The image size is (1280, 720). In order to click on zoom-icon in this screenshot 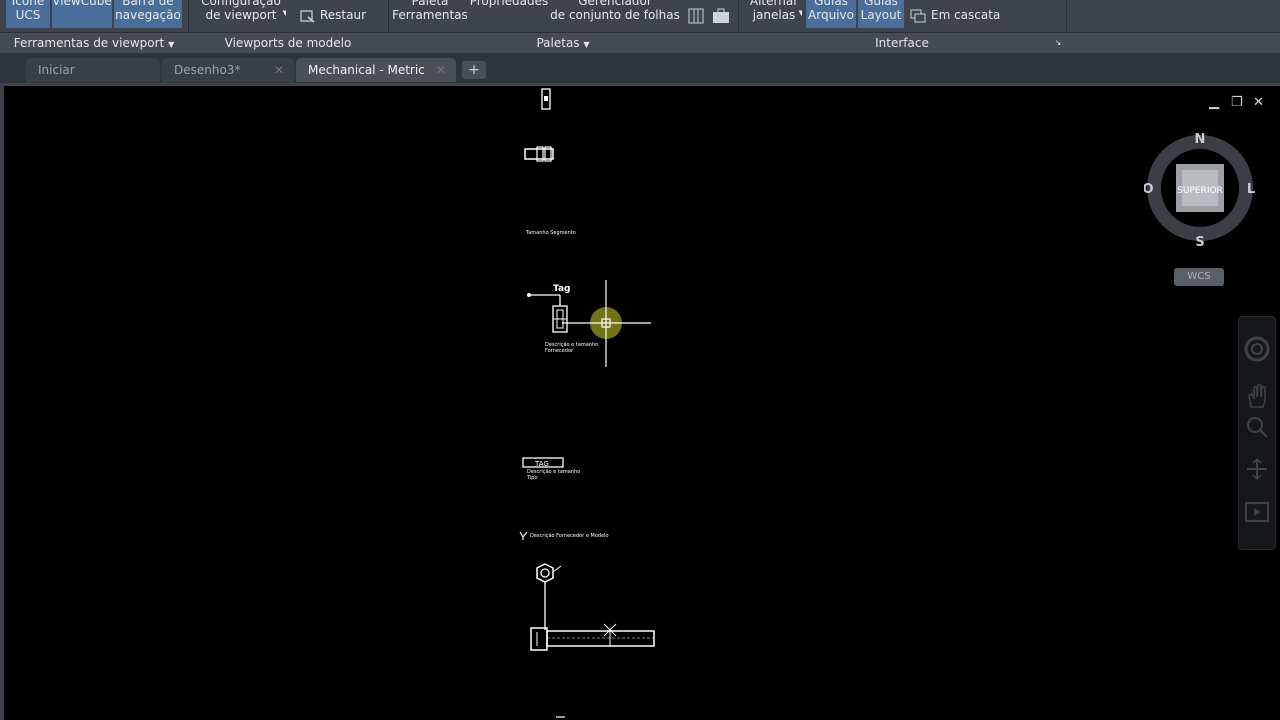, I will do `click(1257, 427)`.